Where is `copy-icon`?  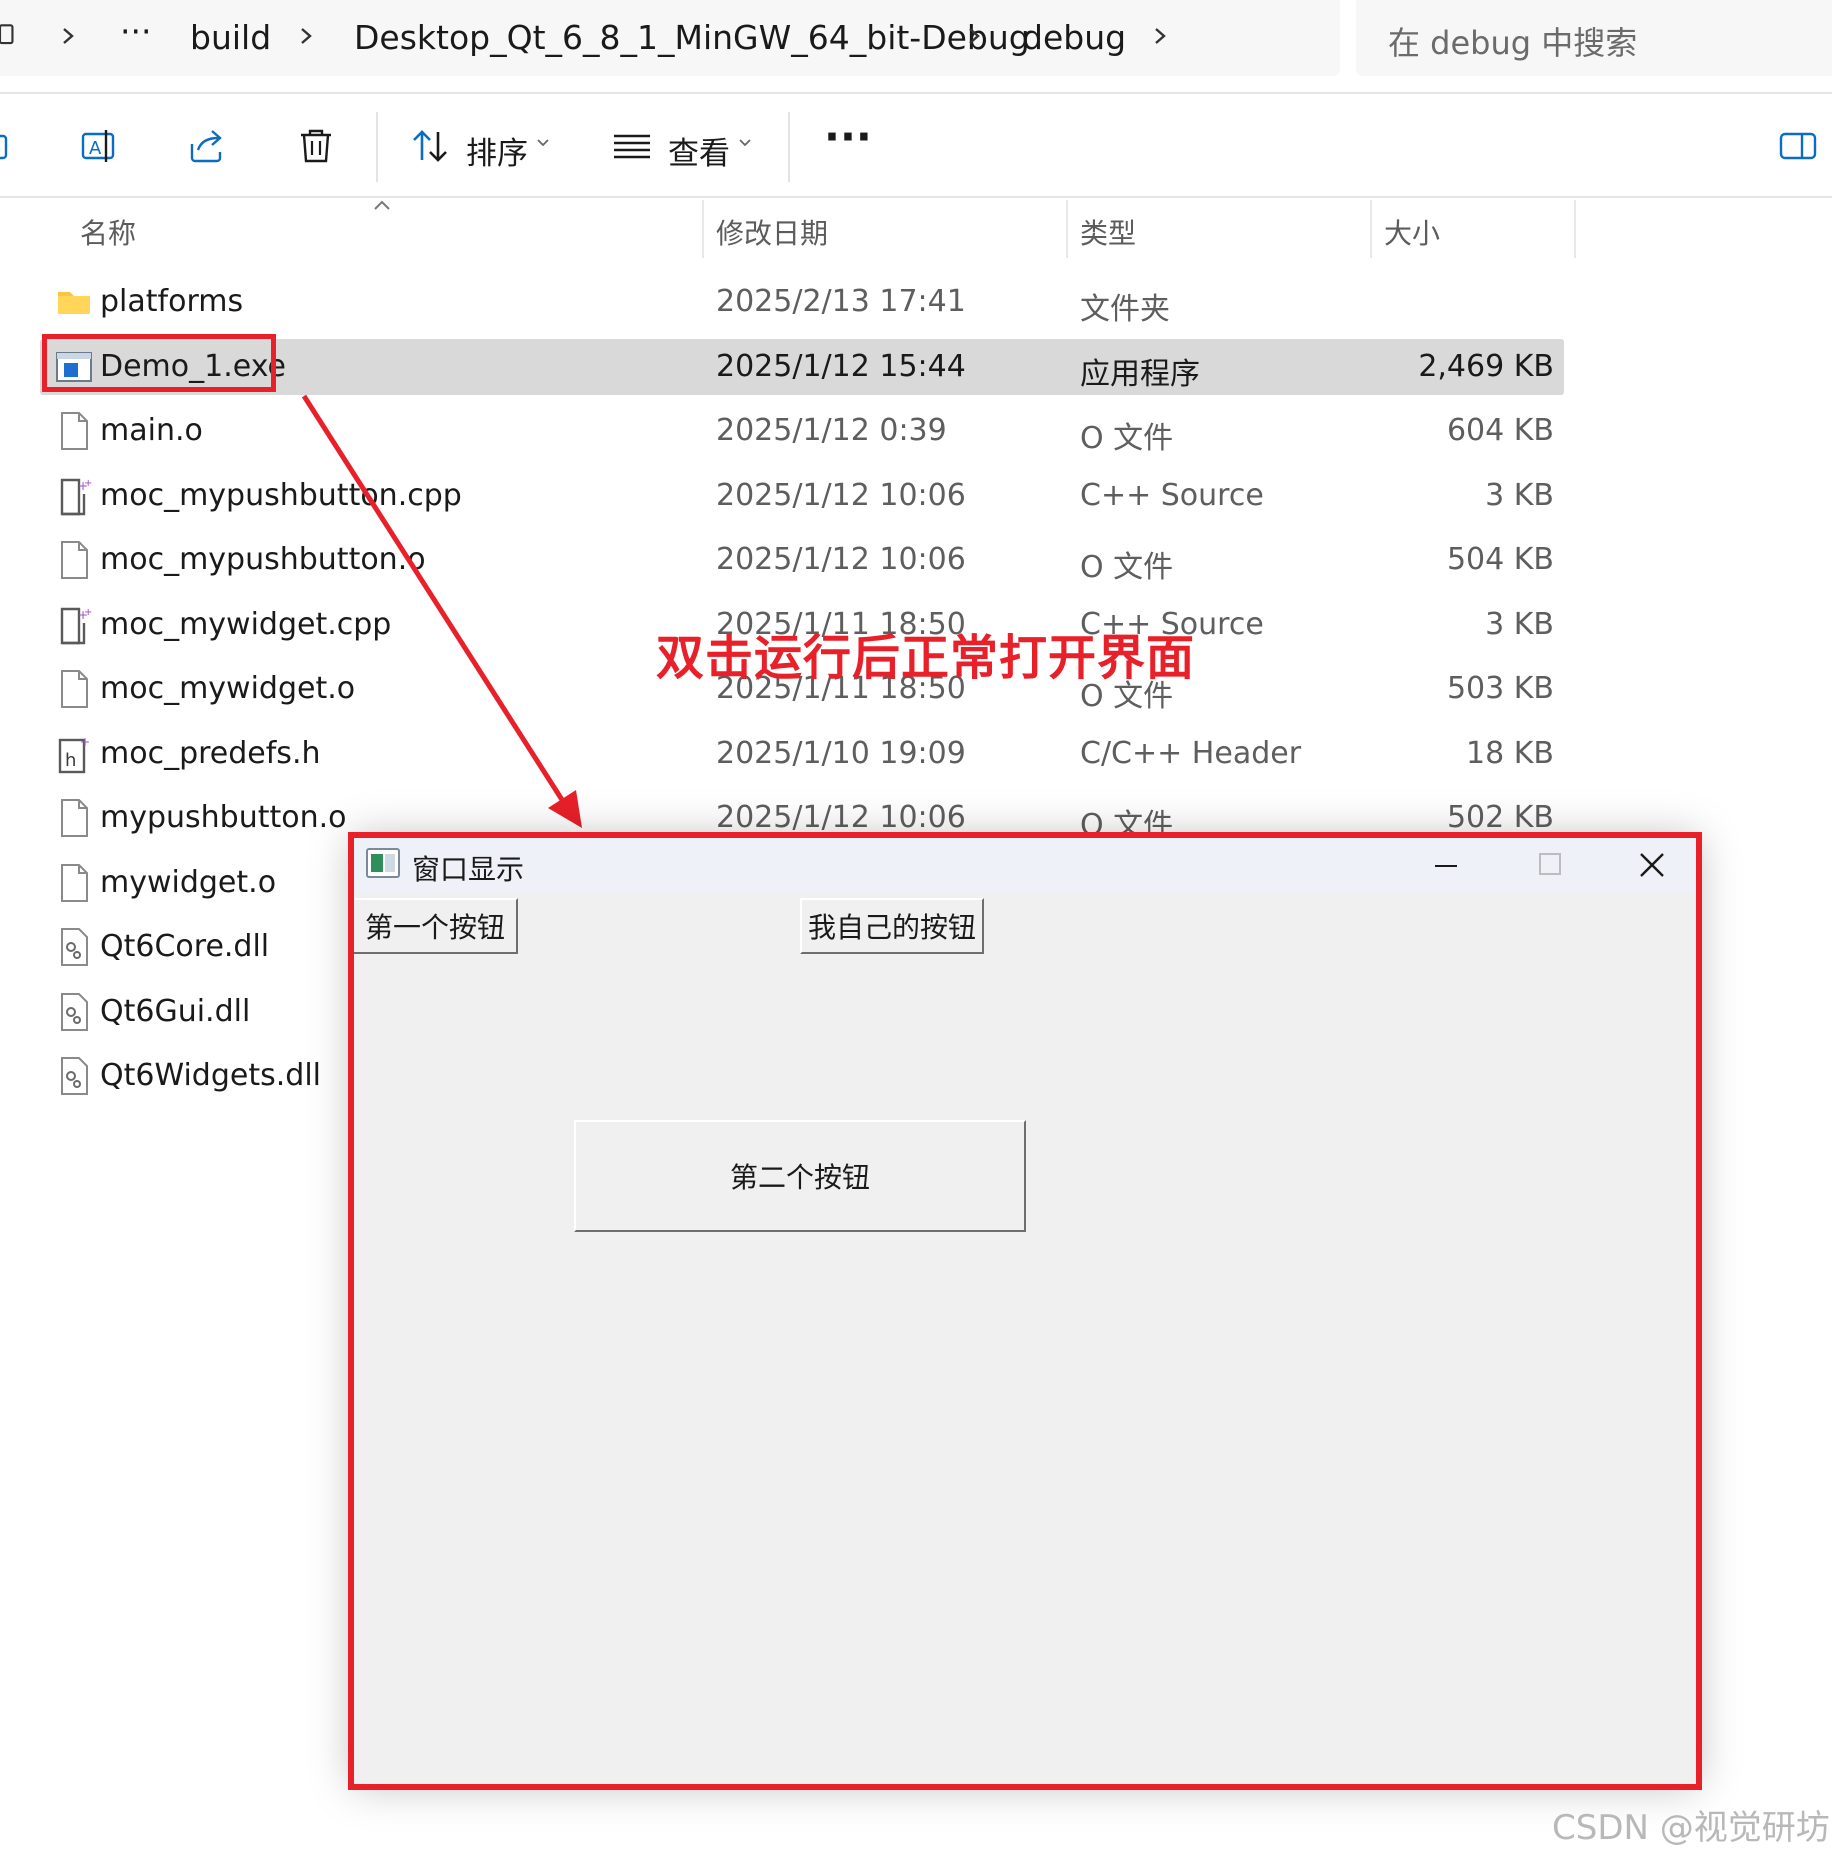 copy-icon is located at coordinates (10, 146).